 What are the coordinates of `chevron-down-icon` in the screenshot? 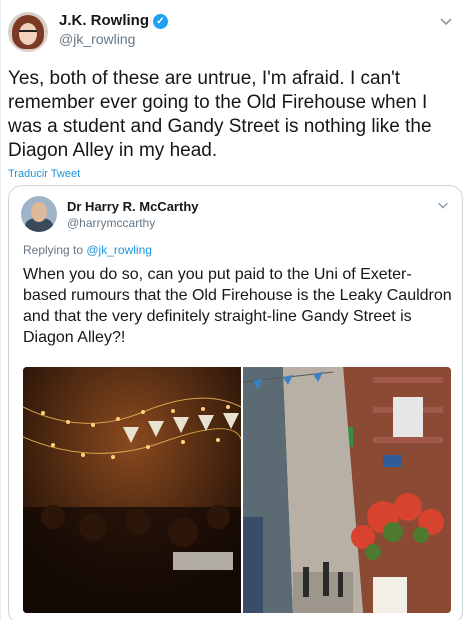 It's located at (446, 21).